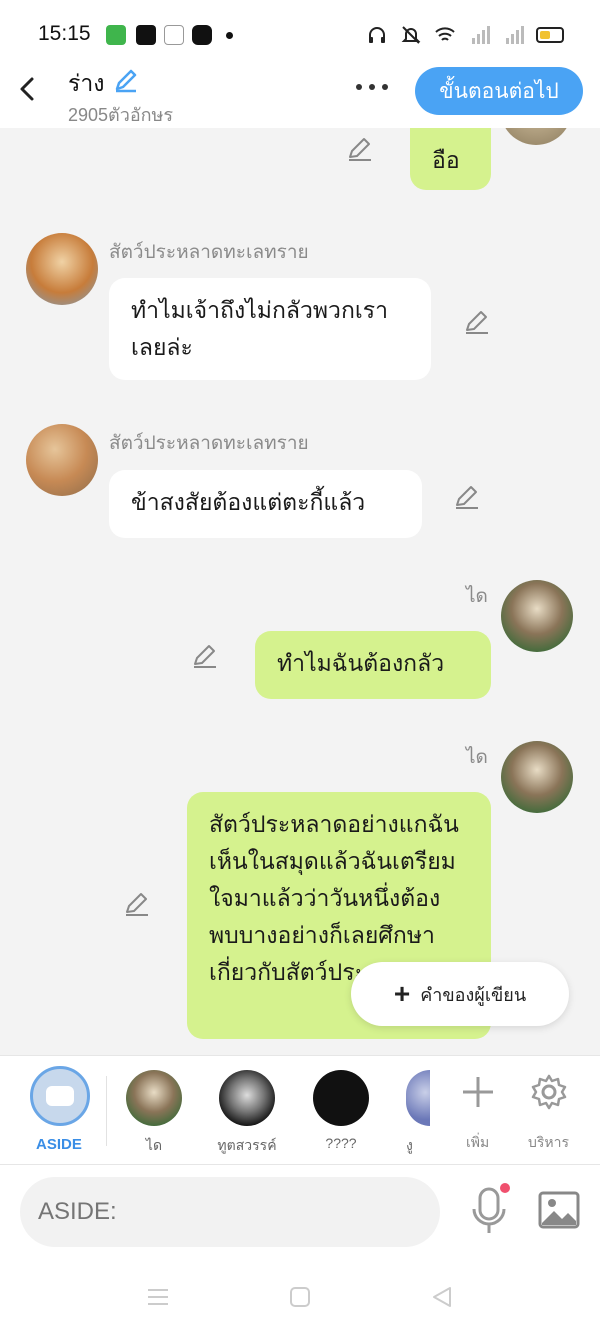  I want to click on character-name: งู, so click(409, 1145).